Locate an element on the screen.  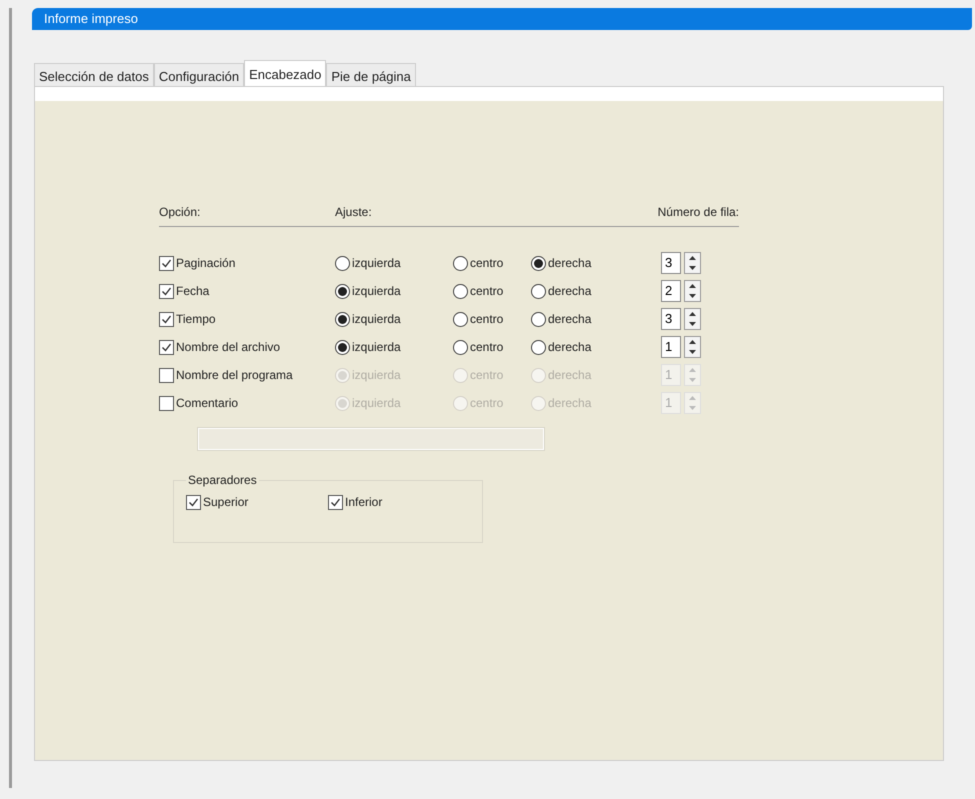
option-label: Paginación is located at coordinates (206, 263).